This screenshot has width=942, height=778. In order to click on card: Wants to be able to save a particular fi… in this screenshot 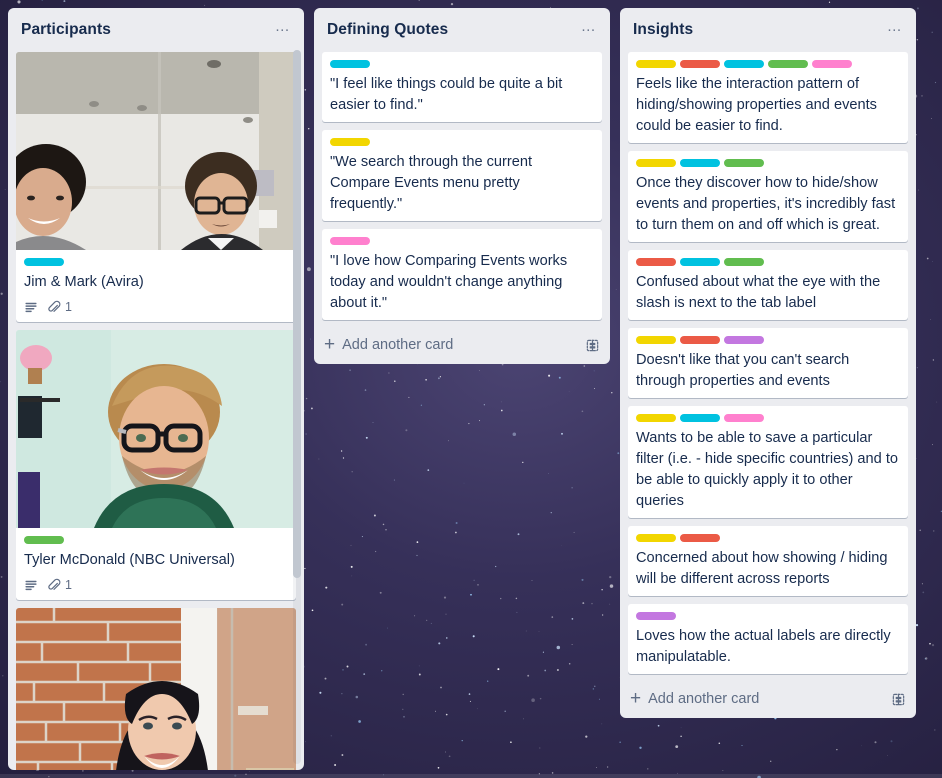, I will do `click(768, 462)`.